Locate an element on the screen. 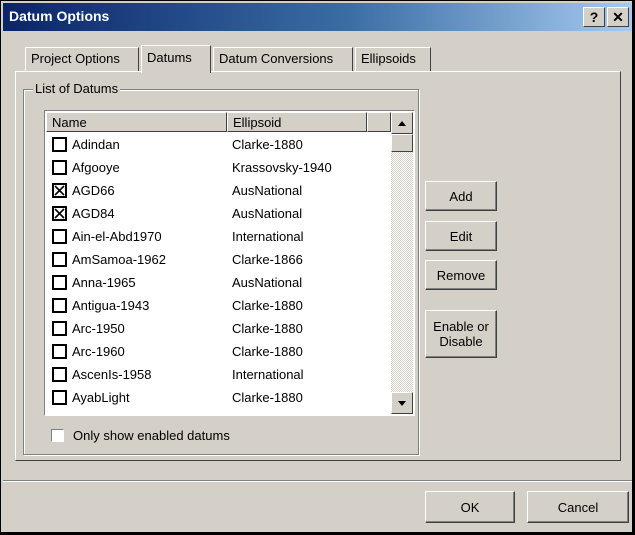 The width and height of the screenshot is (635, 535). only-enabled-checkbox is located at coordinates (57, 435).